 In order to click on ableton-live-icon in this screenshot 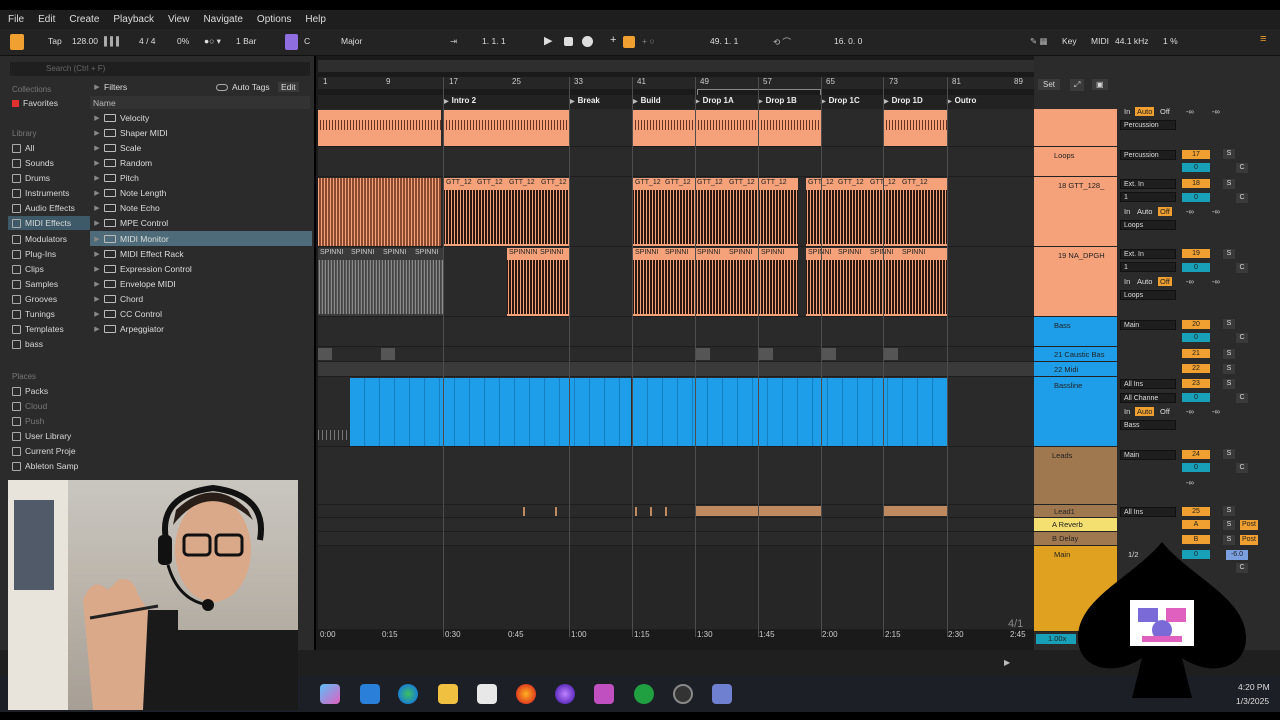, I will do `click(722, 694)`.